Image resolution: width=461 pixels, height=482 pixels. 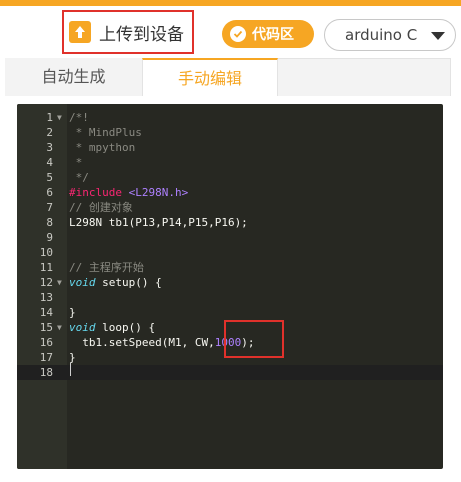 I want to click on line-number: 9, so click(x=49, y=237).